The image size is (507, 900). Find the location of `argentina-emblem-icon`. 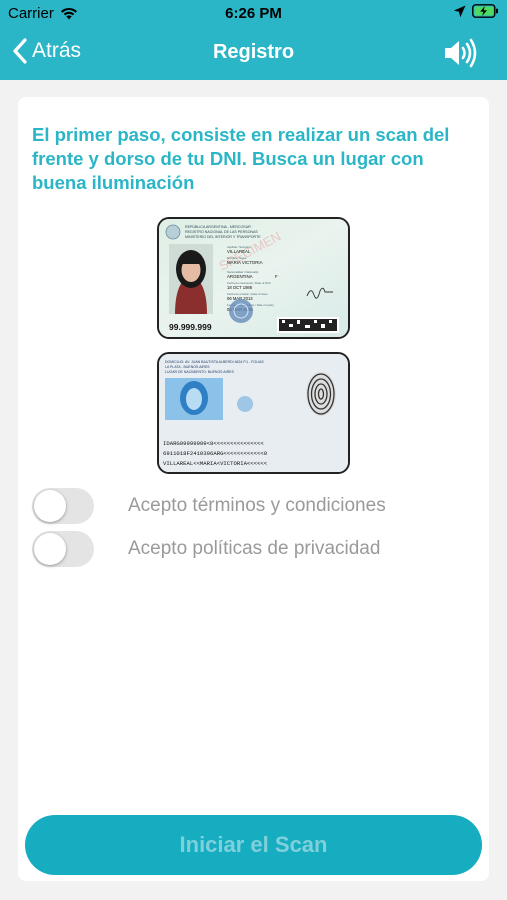

argentina-emblem-icon is located at coordinates (173, 232).